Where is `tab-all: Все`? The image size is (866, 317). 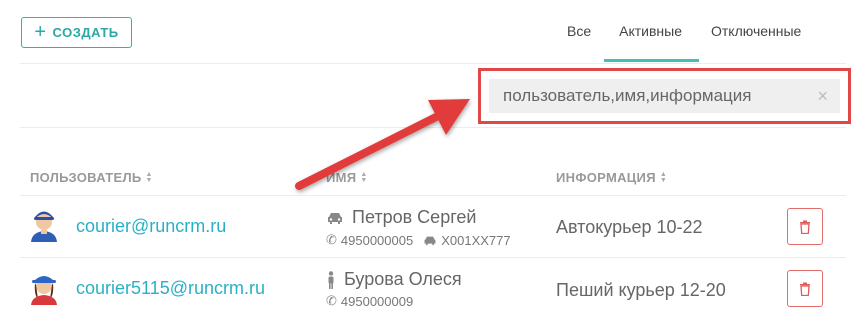 tab-all: Все is located at coordinates (579, 31).